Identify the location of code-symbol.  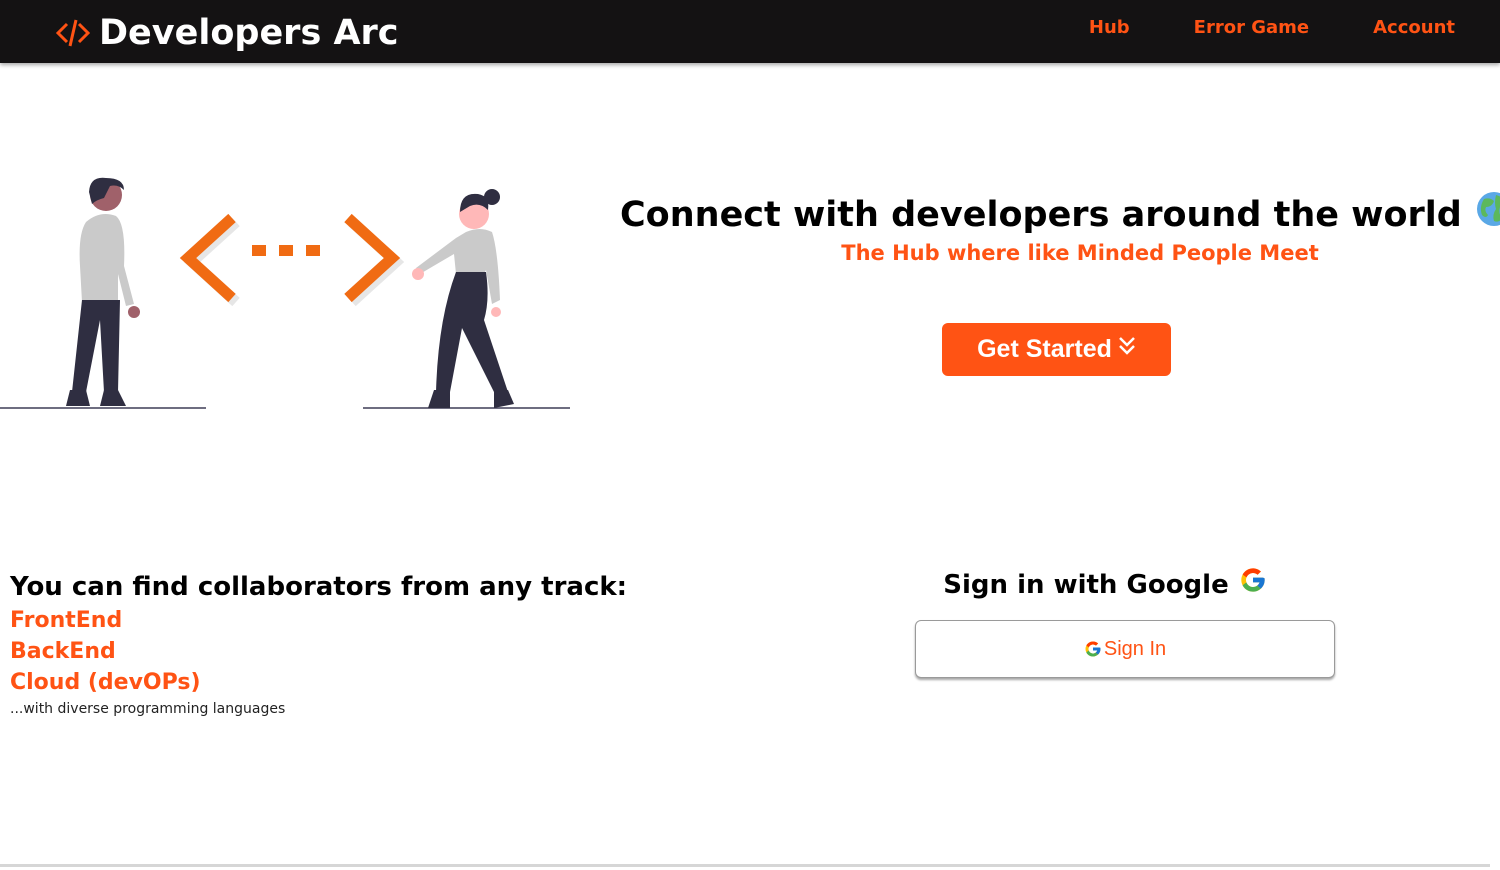
(292, 260).